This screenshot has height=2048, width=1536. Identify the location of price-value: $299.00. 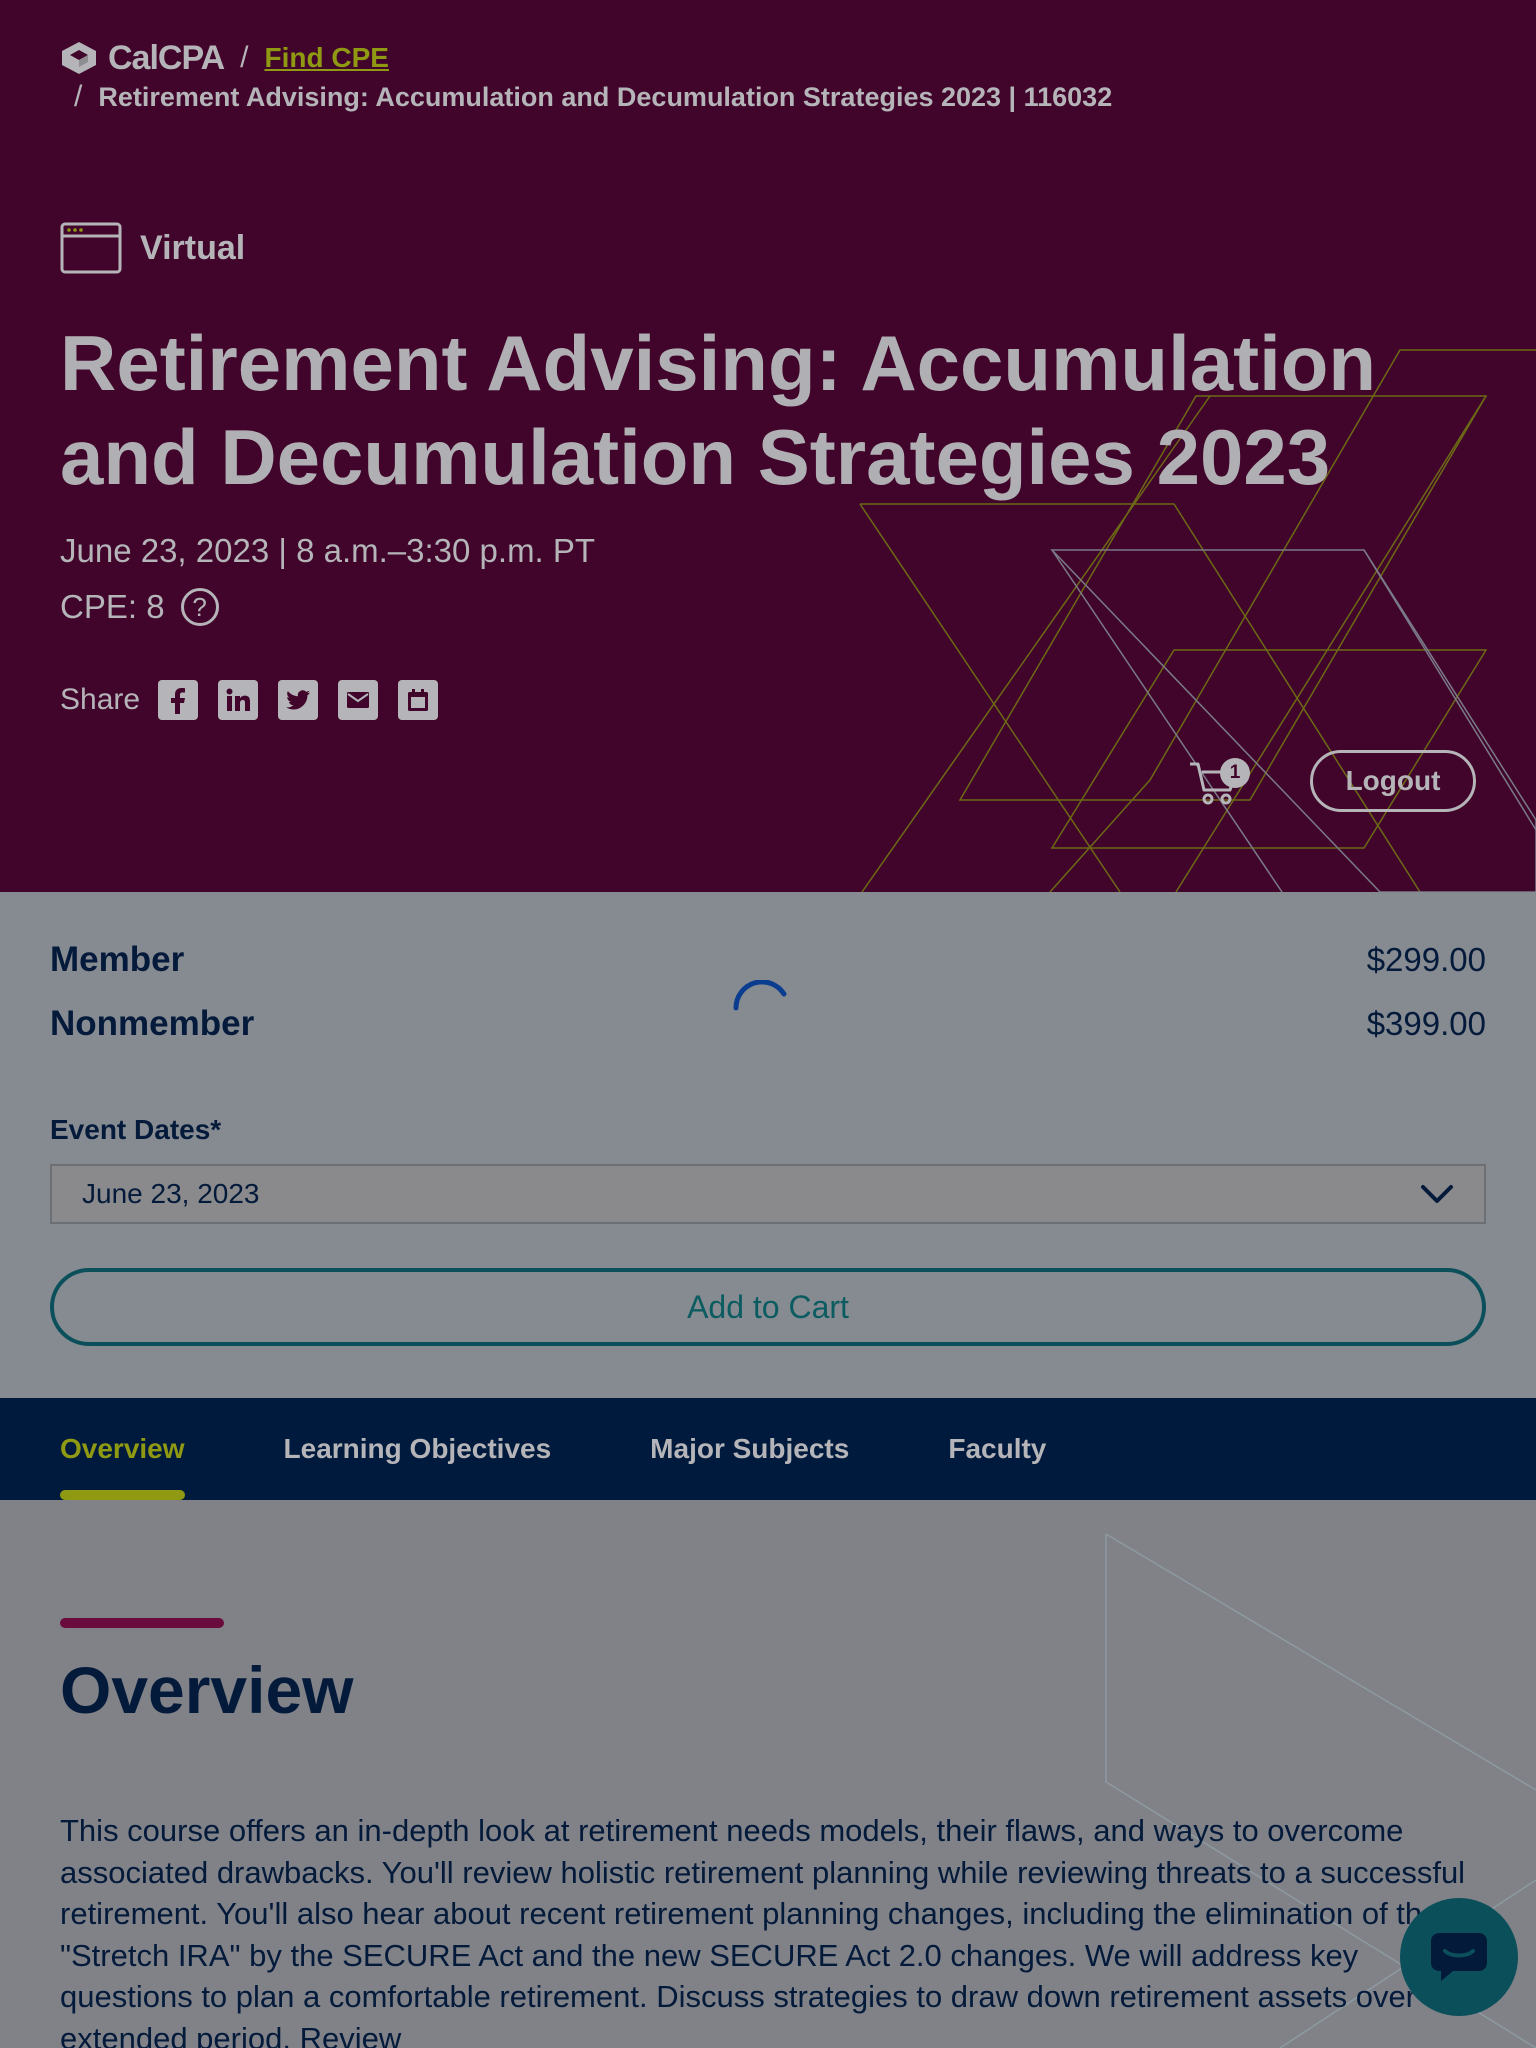
(1426, 959).